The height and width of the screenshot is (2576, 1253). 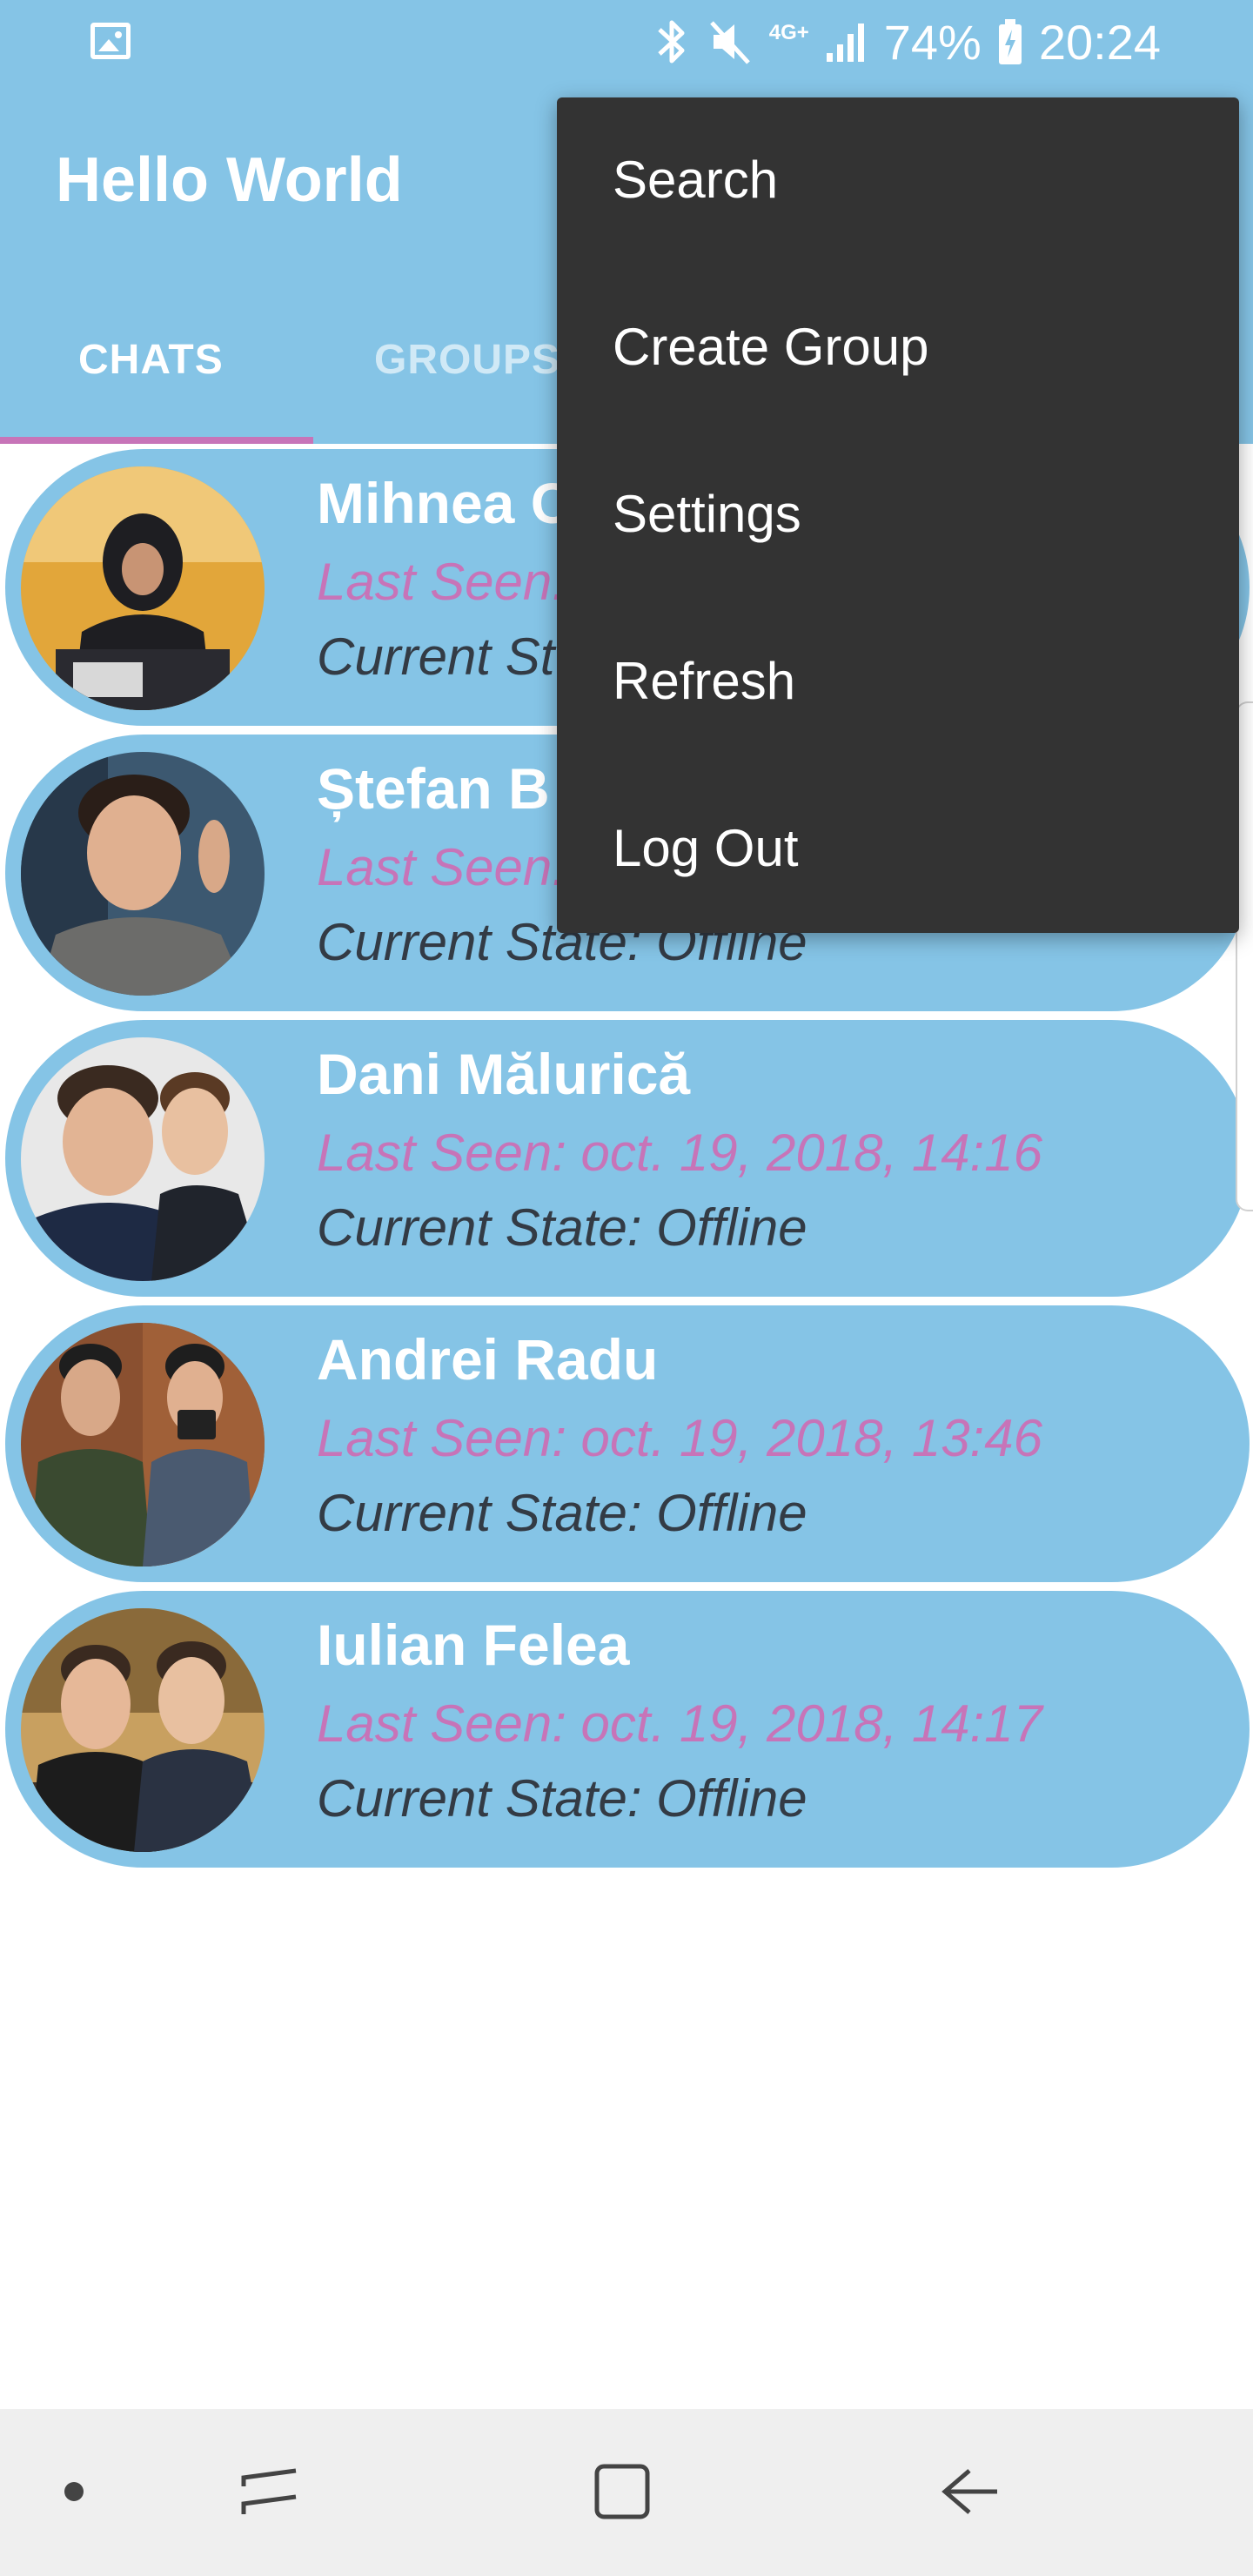 What do you see at coordinates (771, 347) in the screenshot?
I see `menu-item-create-group: Create Group` at bounding box center [771, 347].